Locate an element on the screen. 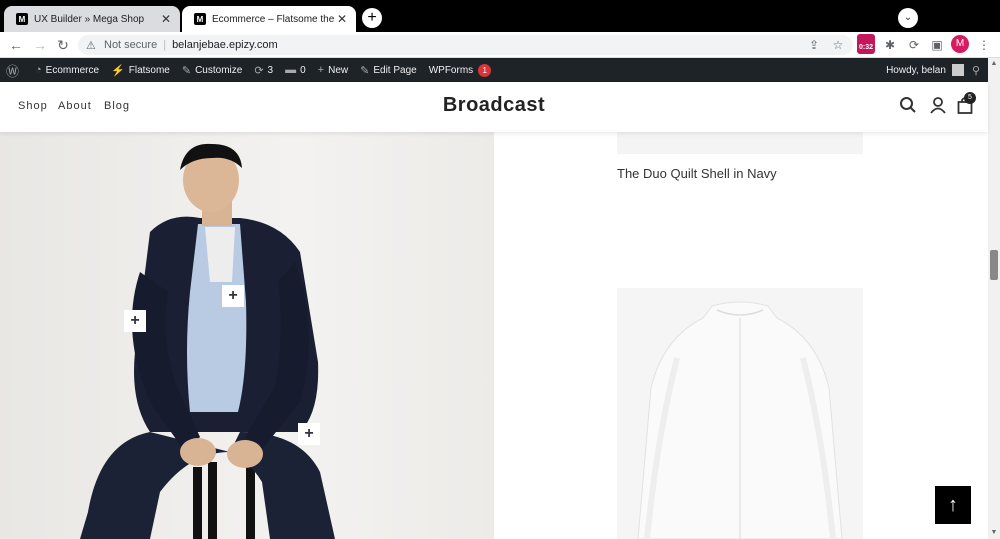 The height and width of the screenshot is (539, 1000). wordpress-logo-icon: Ⓦ is located at coordinates (14, 70).